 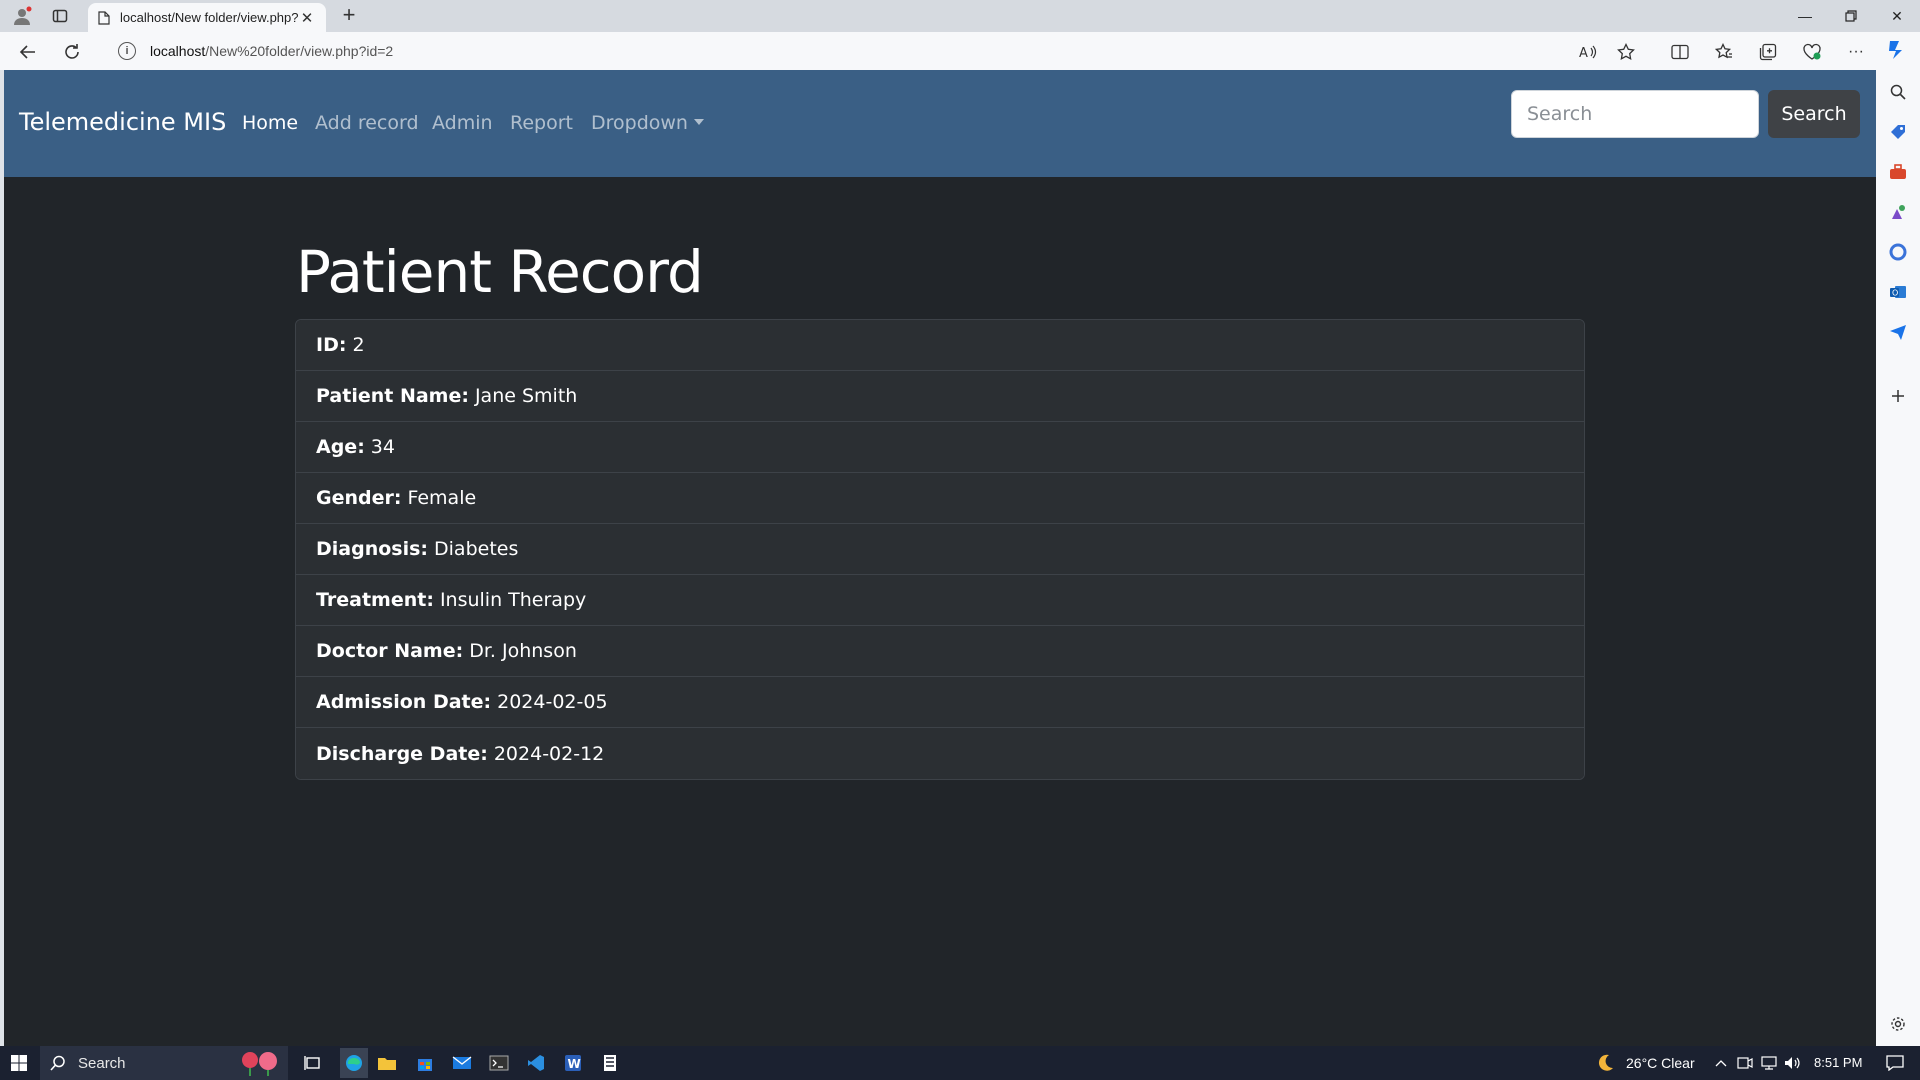 I want to click on collections-icon, so click(x=1768, y=52).